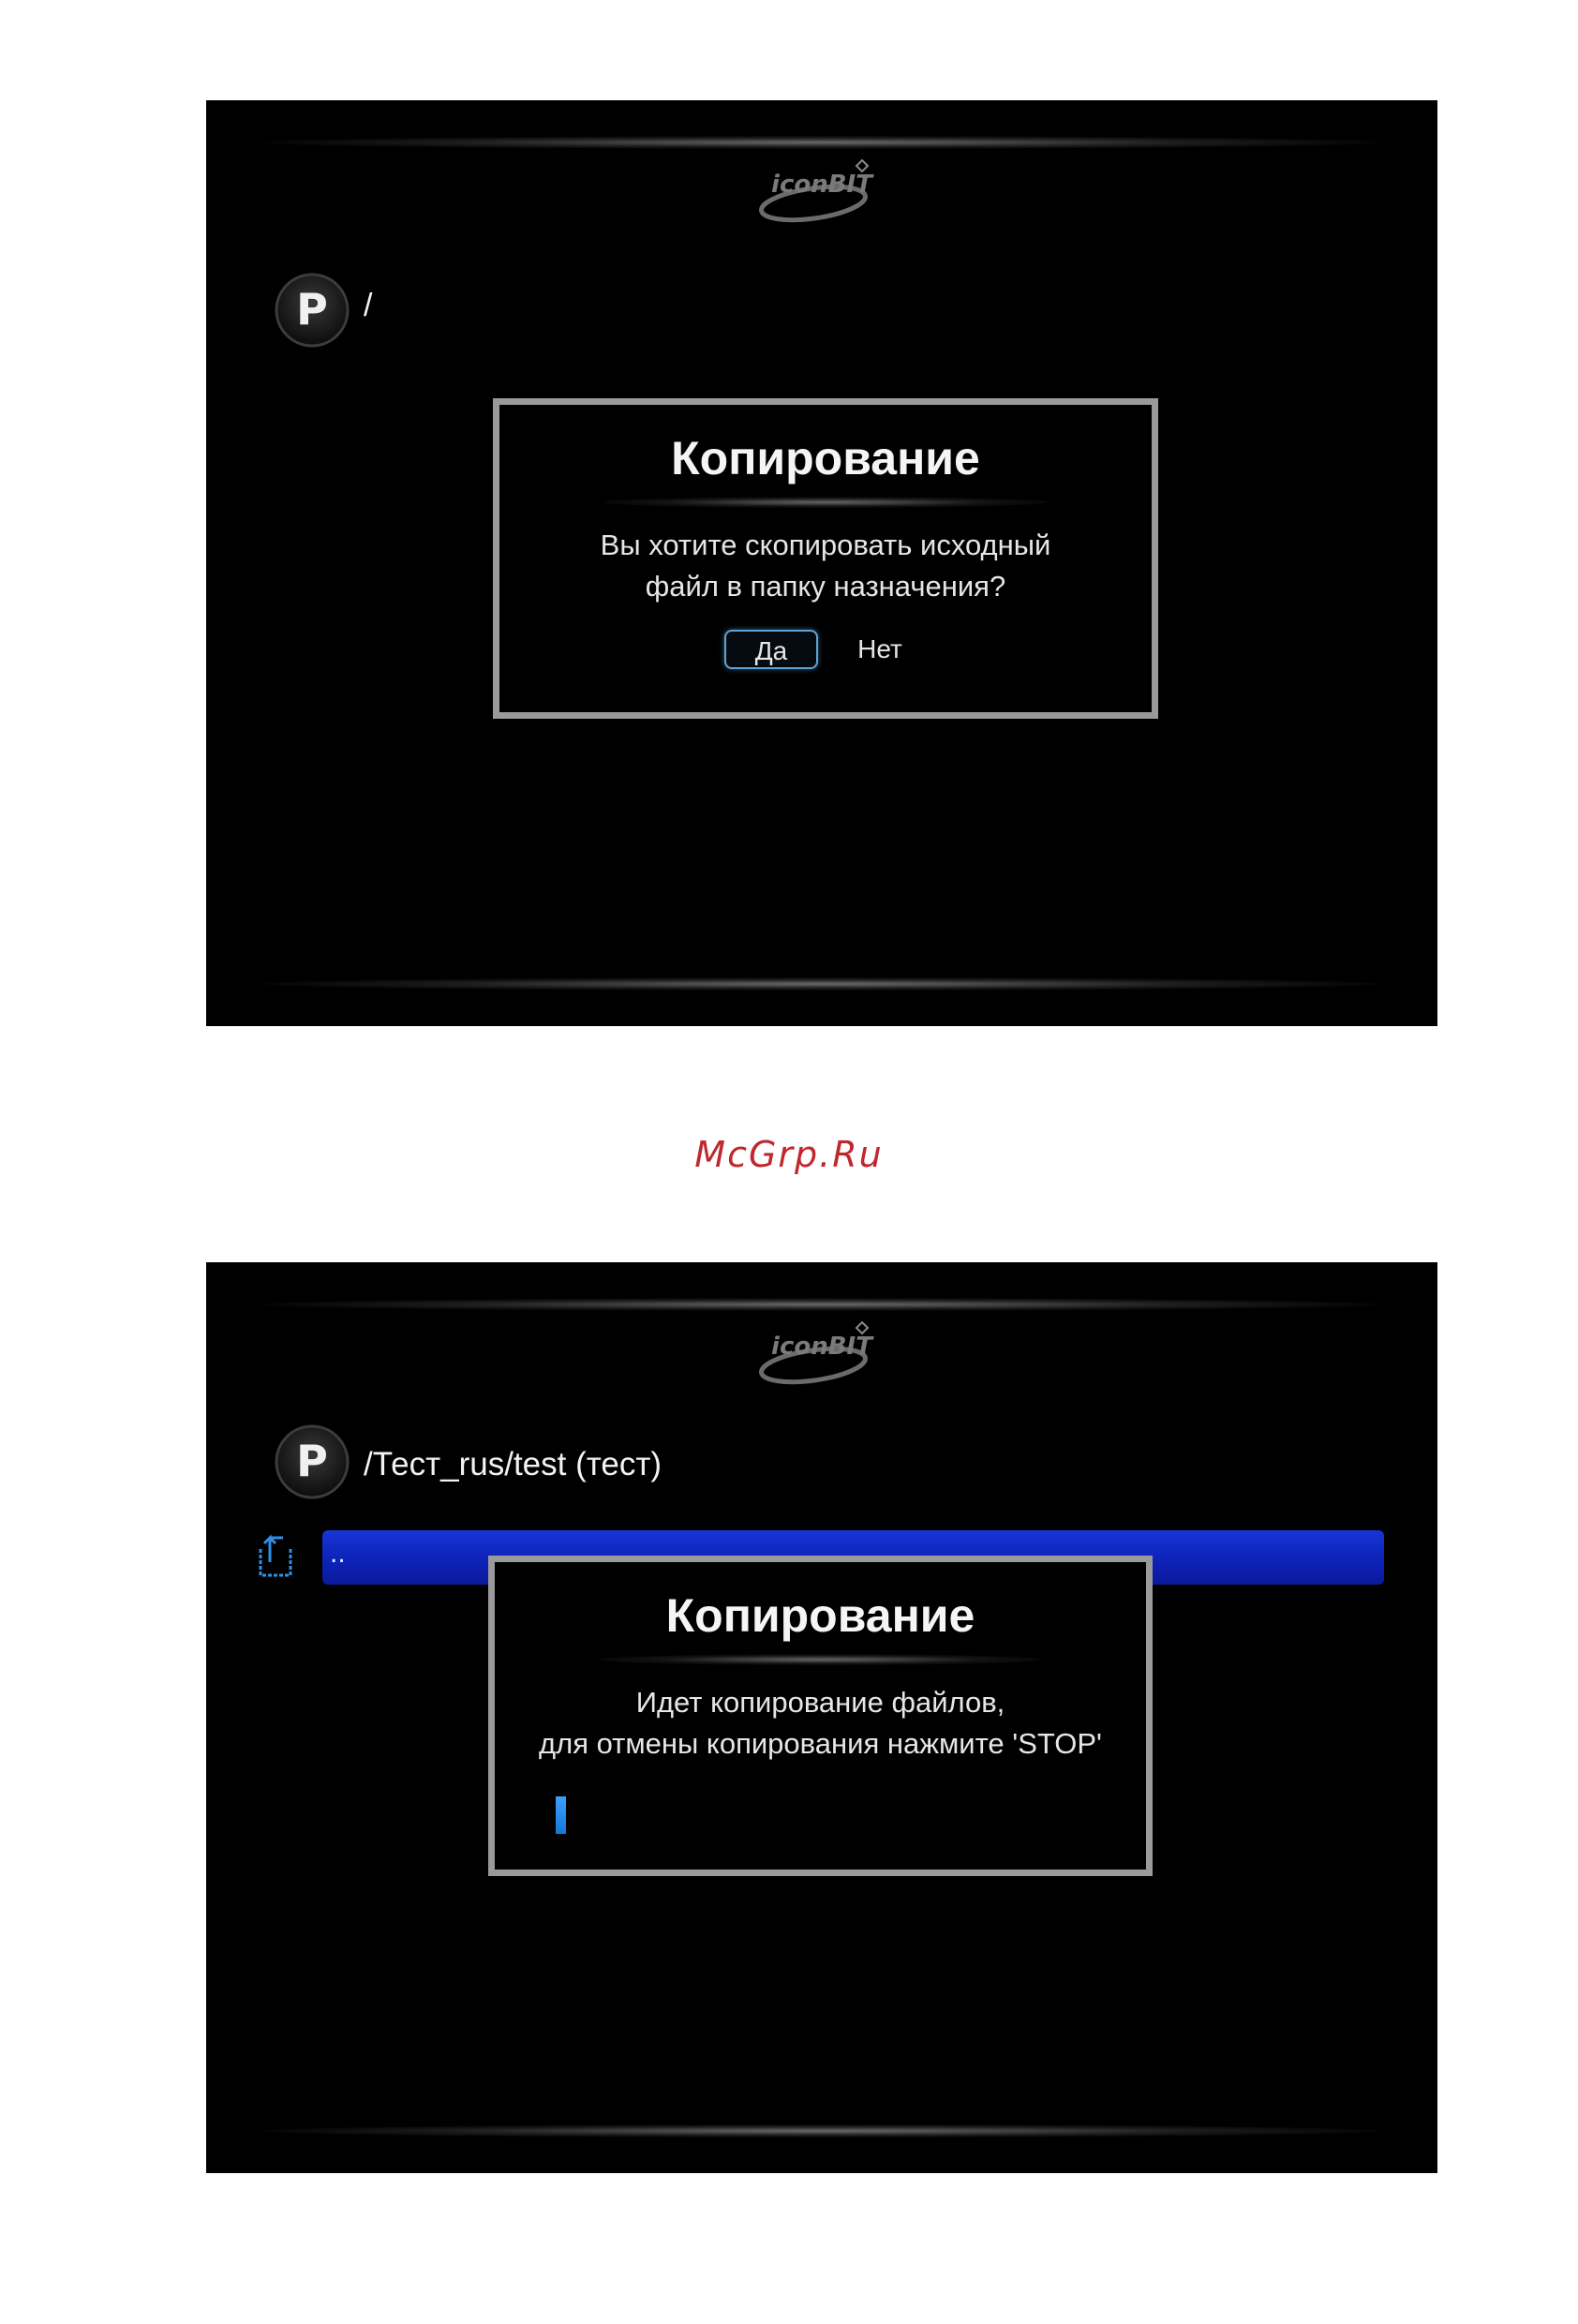  I want to click on copy-progress-bar, so click(818, 1815).